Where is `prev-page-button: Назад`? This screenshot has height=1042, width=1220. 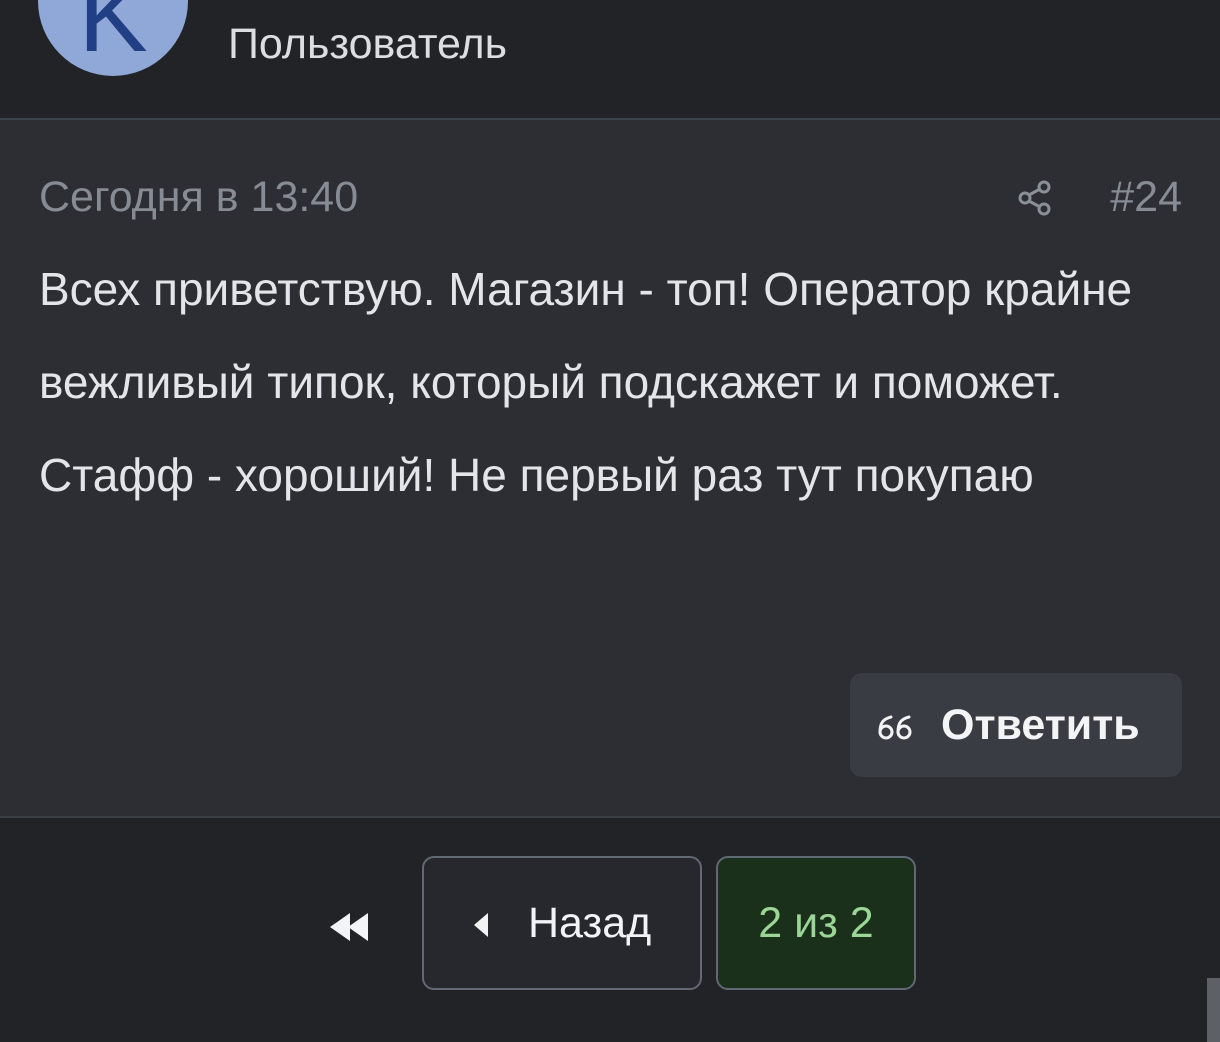
prev-page-button: Назад is located at coordinates (562, 923).